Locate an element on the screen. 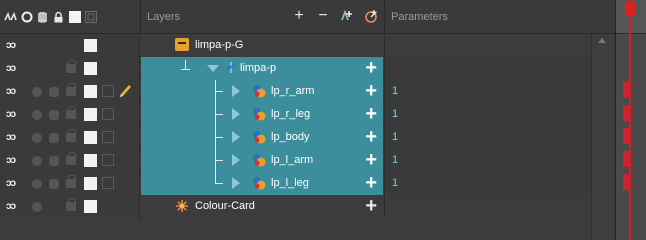 Image resolution: width=646 pixels, height=240 pixels. vertical-scrollbar is located at coordinates (602, 137).